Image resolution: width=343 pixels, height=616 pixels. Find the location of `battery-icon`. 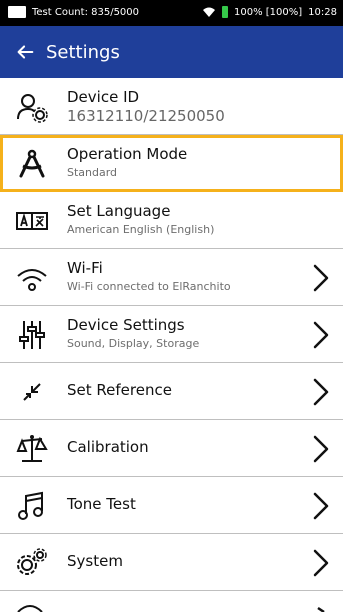

battery-icon is located at coordinates (225, 12).